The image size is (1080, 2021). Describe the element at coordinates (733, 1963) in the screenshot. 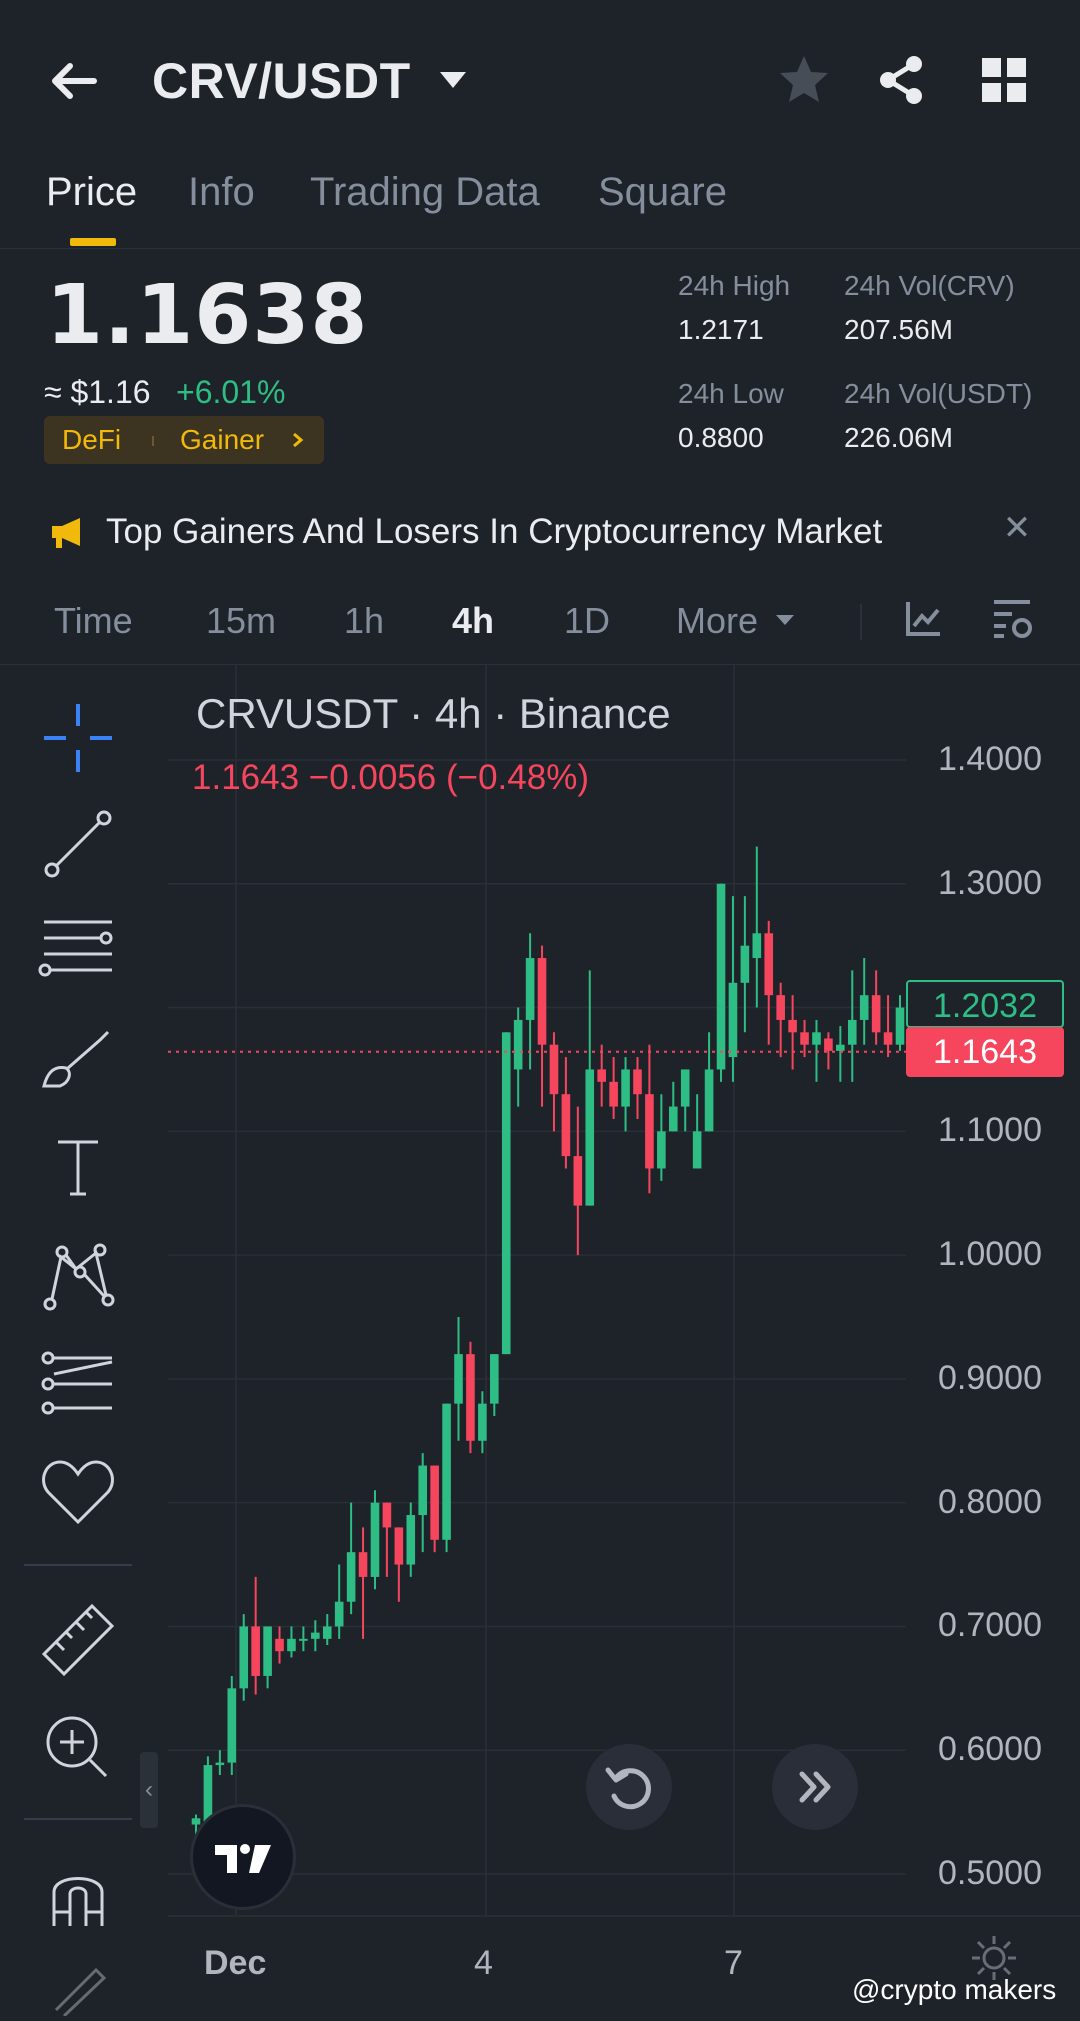

I see `x-tick-7: 7` at that location.